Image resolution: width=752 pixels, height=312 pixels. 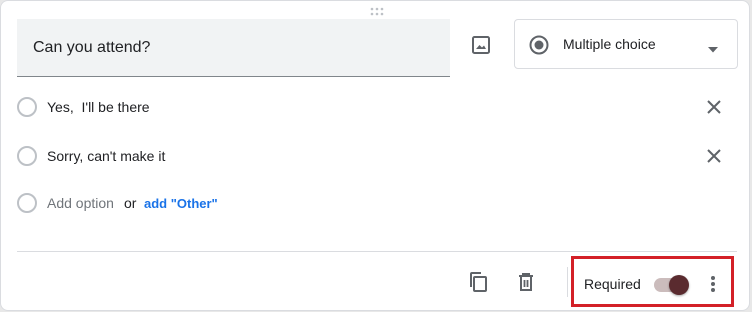 What do you see at coordinates (377, 10) in the screenshot?
I see `drag-handle-icon` at bounding box center [377, 10].